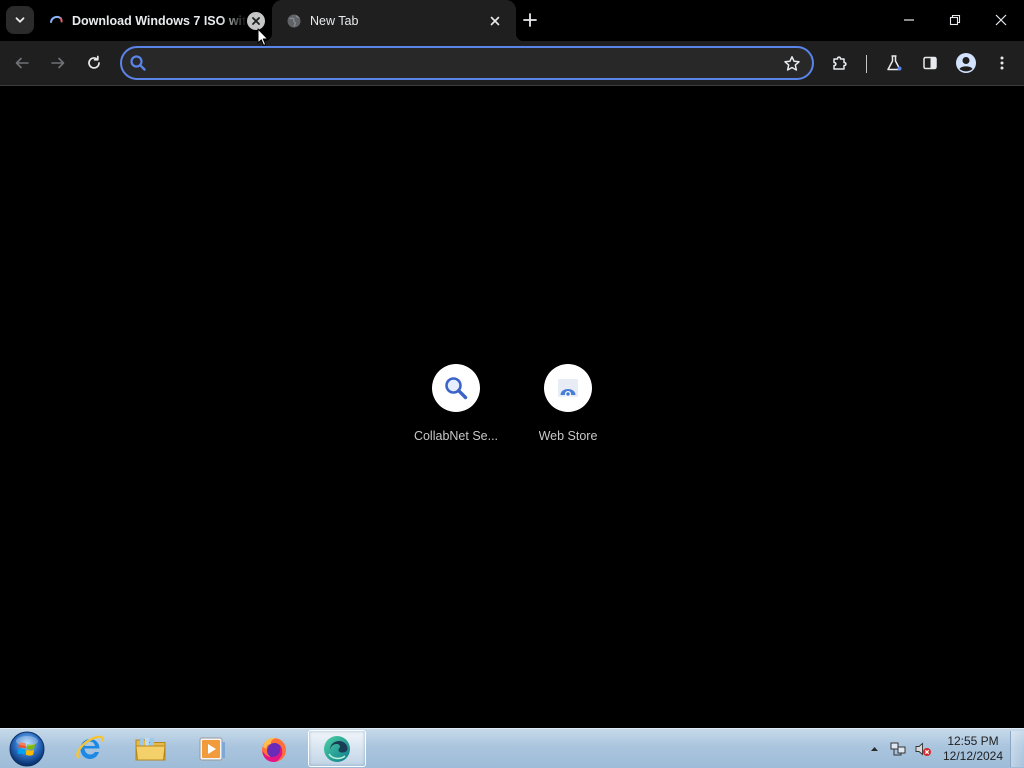 This screenshot has height=768, width=1024. What do you see at coordinates (334, 20) in the screenshot?
I see `tab-title: New Tab` at bounding box center [334, 20].